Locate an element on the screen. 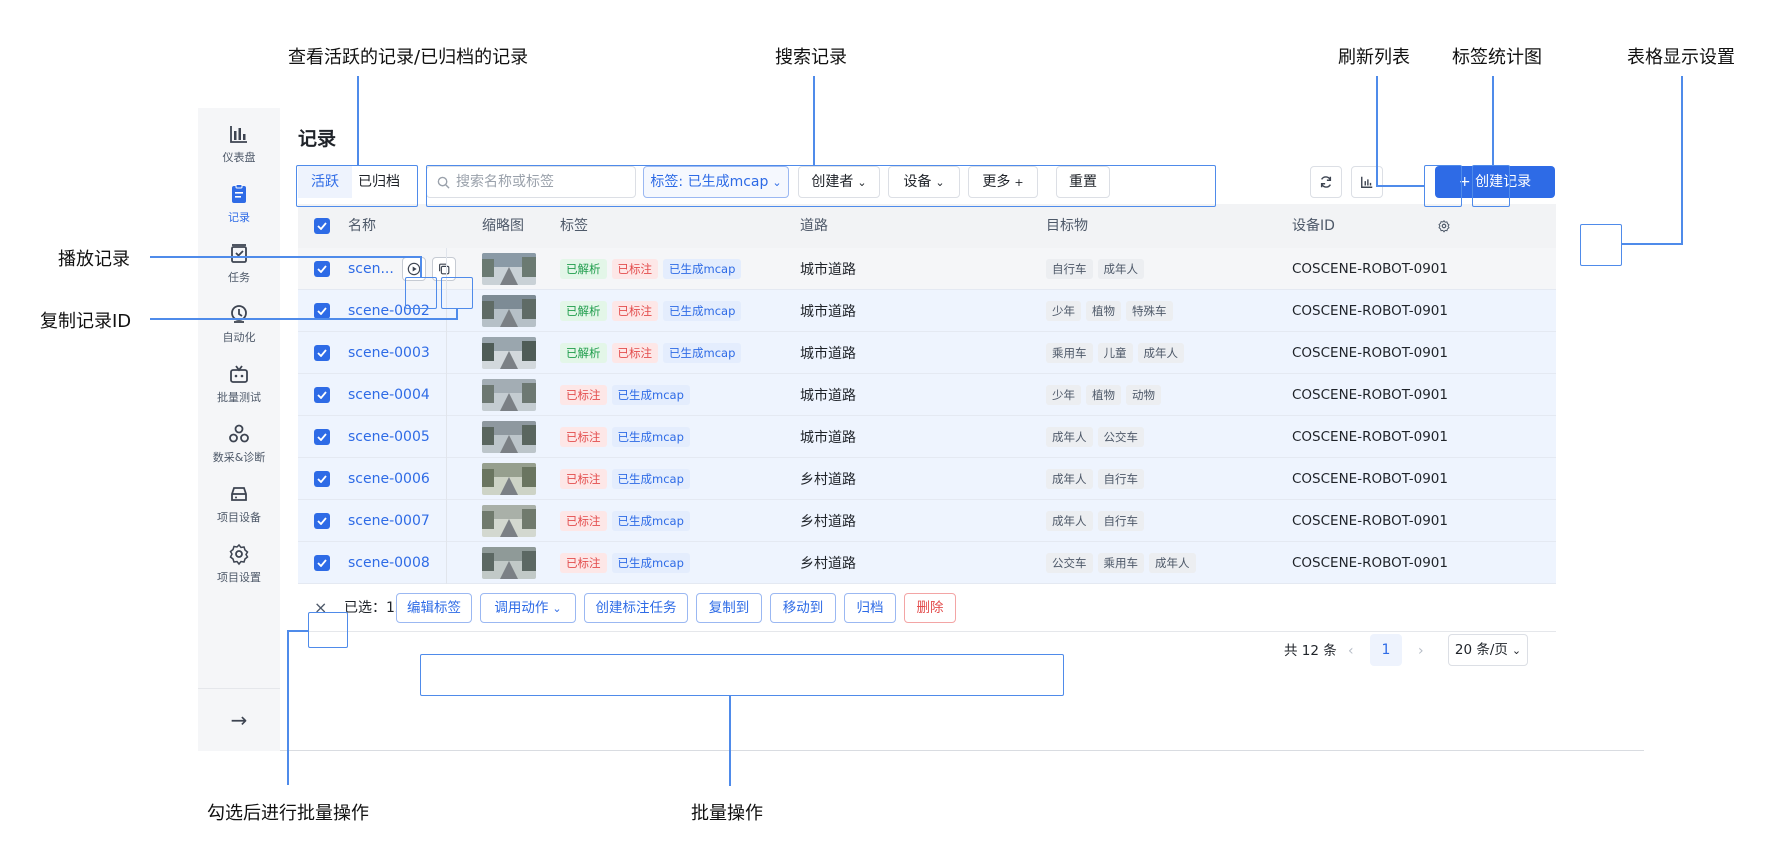  search-input: 搜索名称或标签 is located at coordinates (531, 182).